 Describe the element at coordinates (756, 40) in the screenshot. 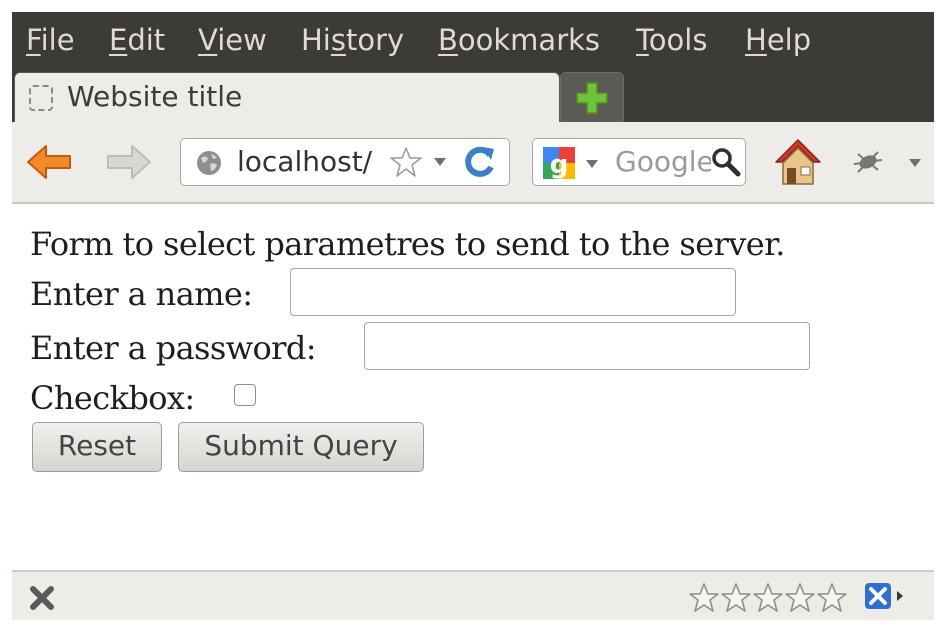

I see `menu-help-accel: H` at that location.